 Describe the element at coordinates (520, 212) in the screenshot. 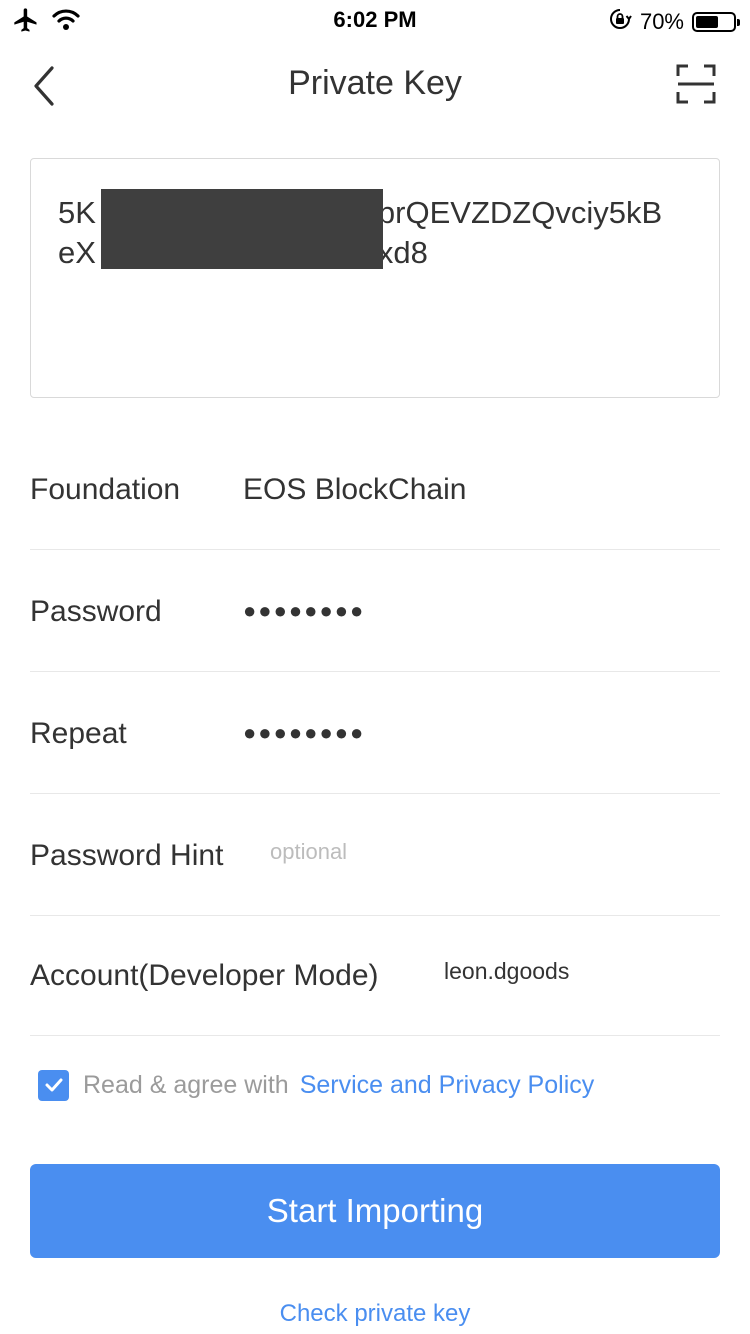

I see `private-key-line1-end: prQEVZDZQvciy5kB` at that location.